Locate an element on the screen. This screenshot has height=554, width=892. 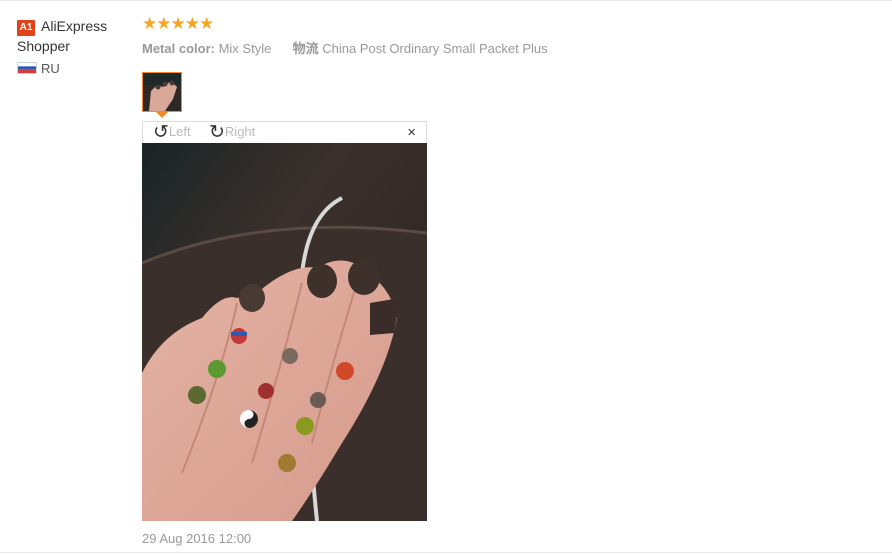
buyer-info: A1 AliExpress Shopper is located at coordinates (76, 36).